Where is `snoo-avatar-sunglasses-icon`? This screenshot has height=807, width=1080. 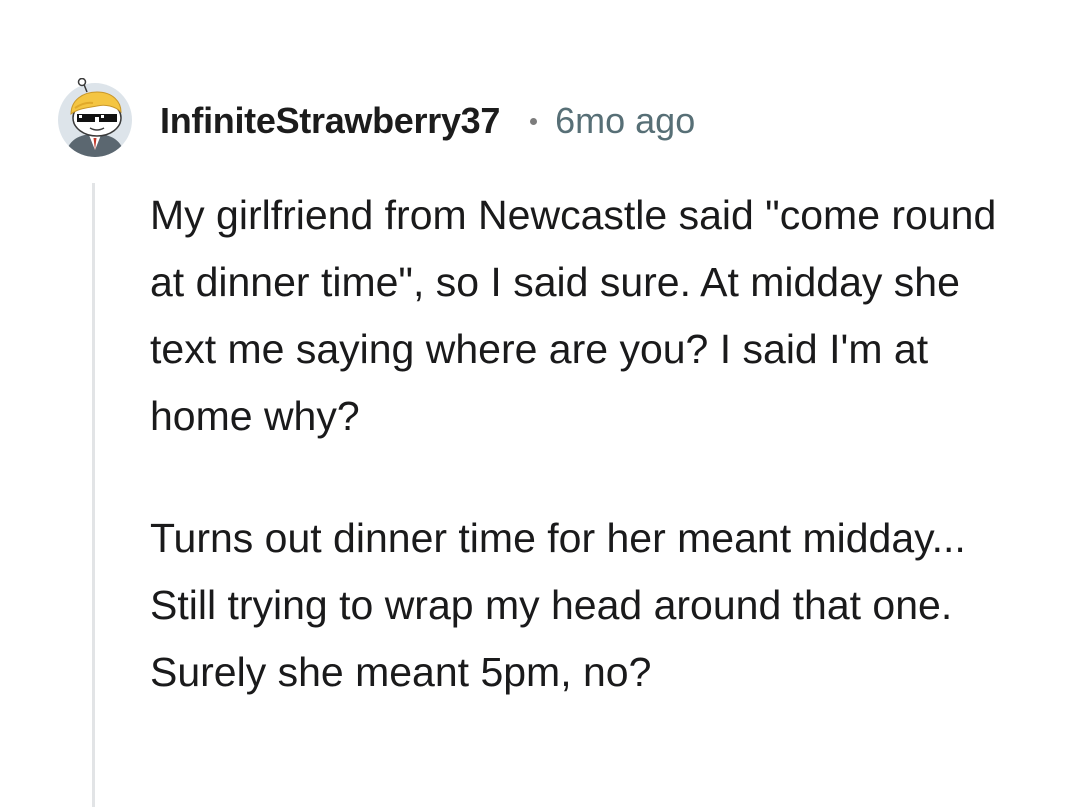 snoo-avatar-sunglasses-icon is located at coordinates (95, 117).